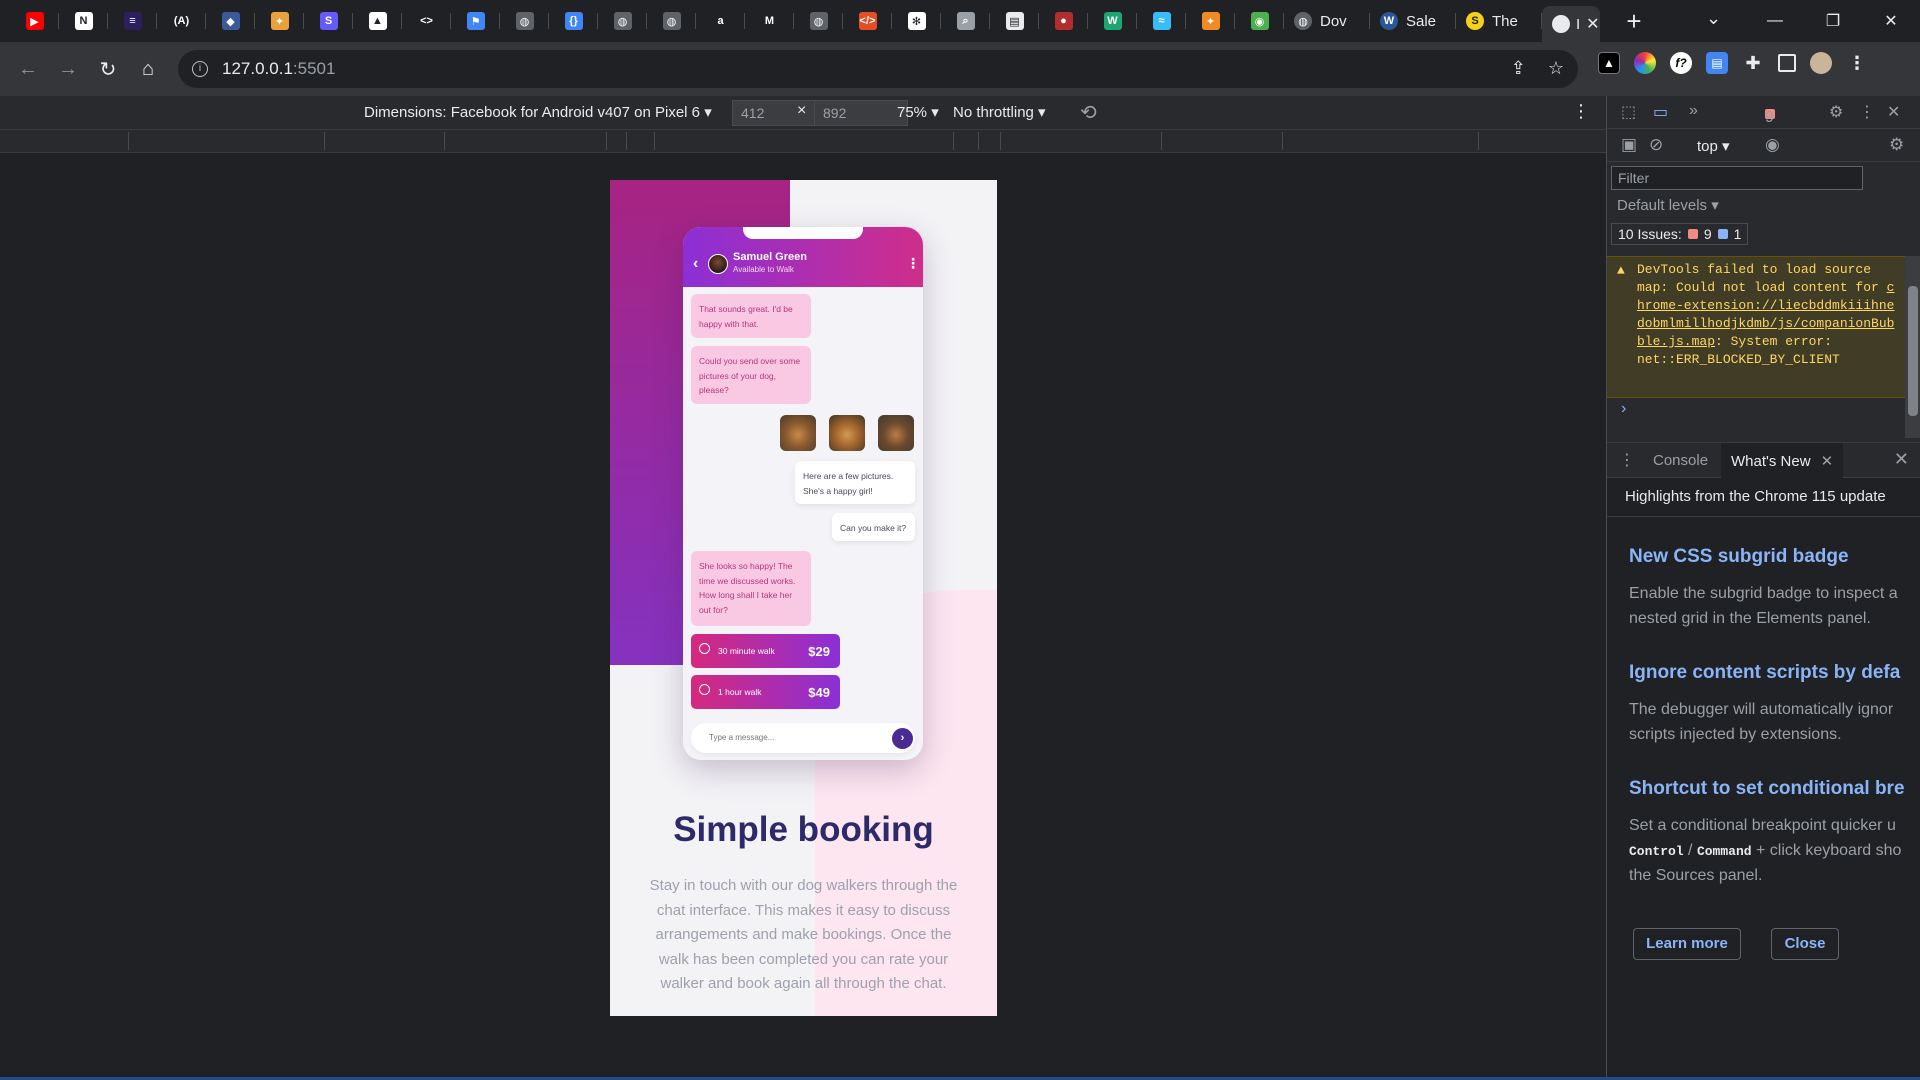 Image resolution: width=1920 pixels, height=1080 pixels. What do you see at coordinates (1836, 112) in the screenshot?
I see `devtools-settings-icon: ⚙` at bounding box center [1836, 112].